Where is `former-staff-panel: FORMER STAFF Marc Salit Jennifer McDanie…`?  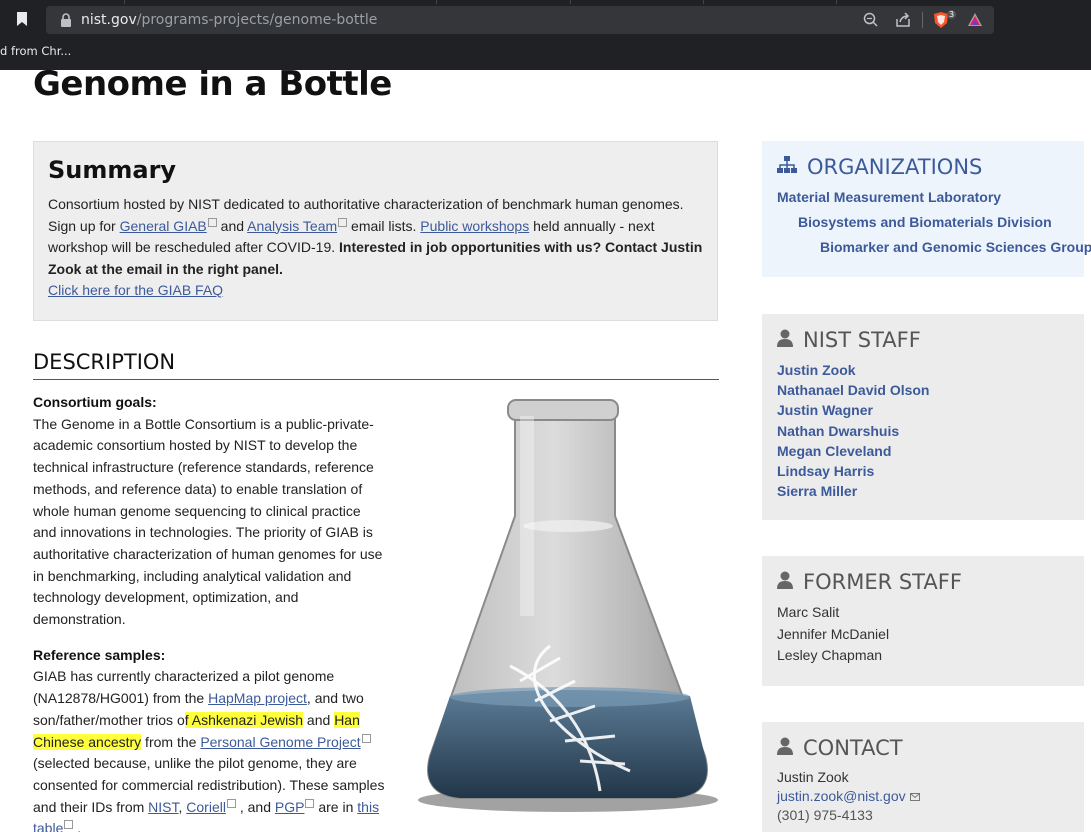
former-staff-panel: FORMER STAFF Marc Salit Jennifer McDanie… is located at coordinates (923, 621).